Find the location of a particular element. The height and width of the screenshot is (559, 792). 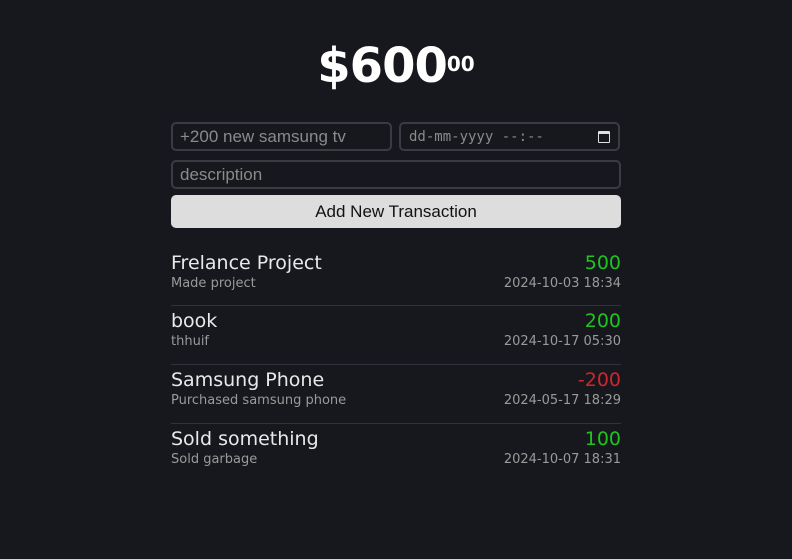

transaction-amount: 500 is located at coordinates (602, 263).